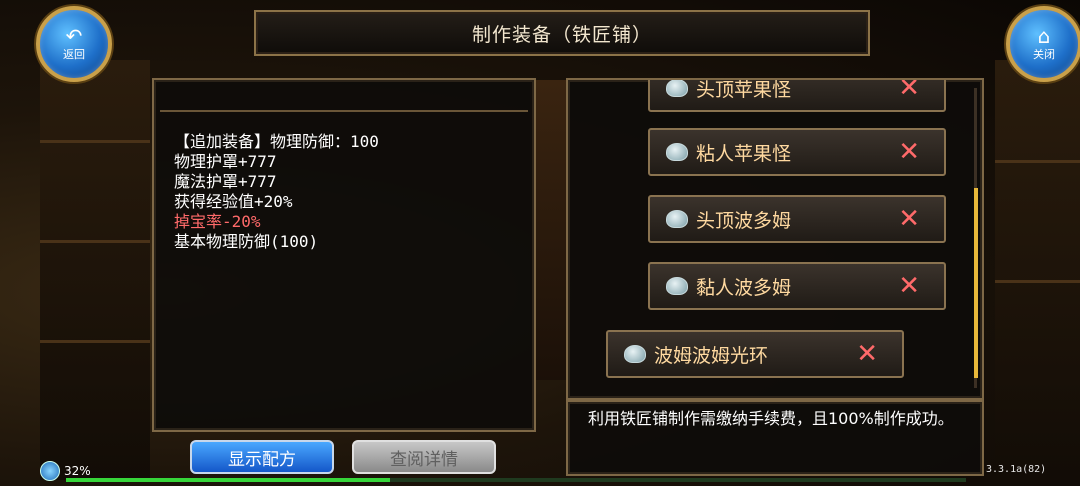 Image resolution: width=1080 pixels, height=486 pixels. I want to click on stat-line-drop-rate: 掉宝率-20%, so click(217, 221).